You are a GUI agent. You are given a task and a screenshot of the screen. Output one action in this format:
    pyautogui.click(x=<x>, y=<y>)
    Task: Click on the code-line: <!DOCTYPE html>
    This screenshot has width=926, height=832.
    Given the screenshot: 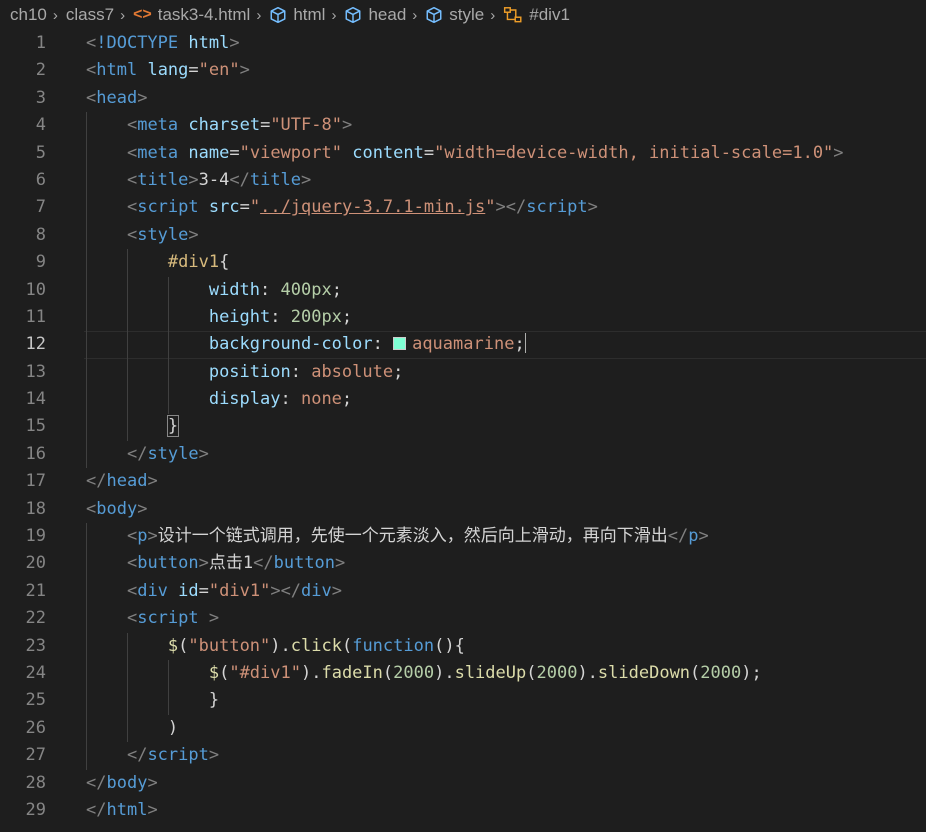 What is the action you would take?
    pyautogui.click(x=506, y=43)
    